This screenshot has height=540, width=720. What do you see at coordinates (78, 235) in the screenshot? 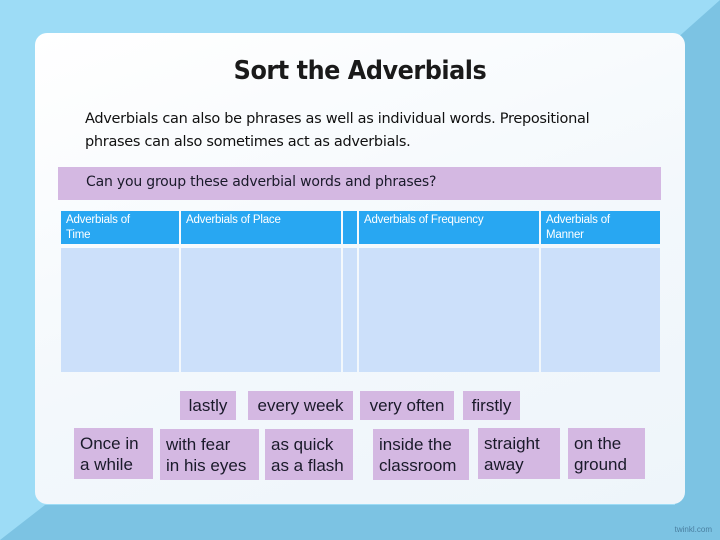
I see `header-text: Time` at bounding box center [78, 235].